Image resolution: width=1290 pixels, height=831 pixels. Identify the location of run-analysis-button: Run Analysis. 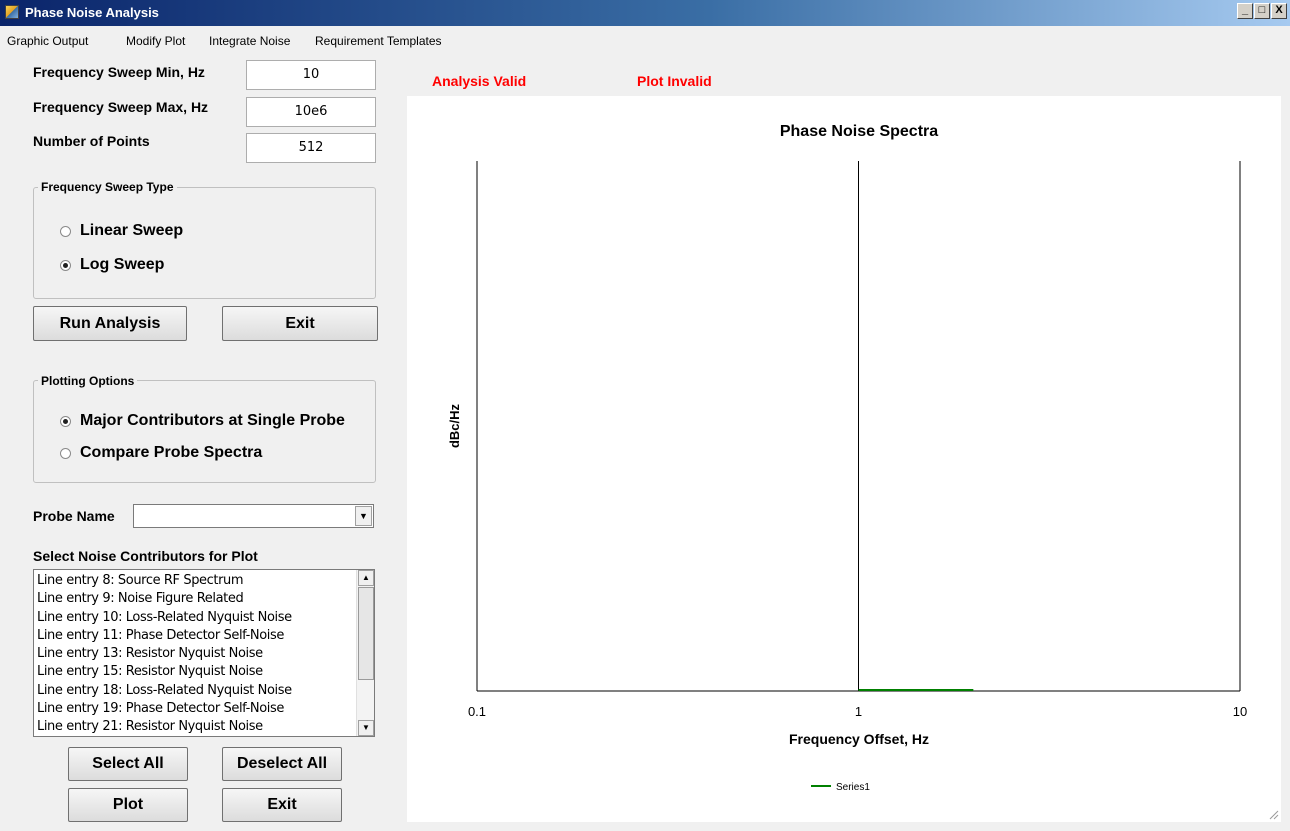
(110, 323).